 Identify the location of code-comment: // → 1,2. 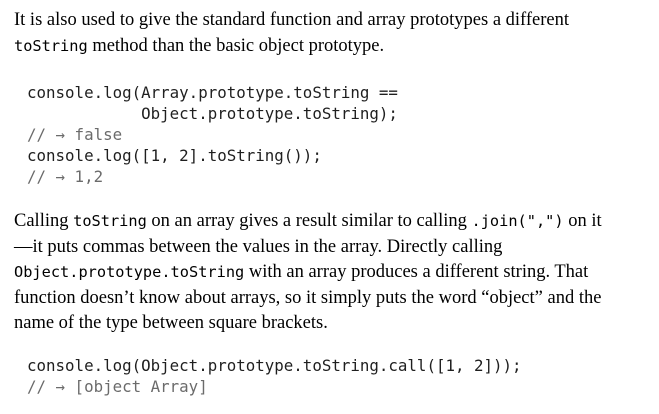
(65, 176).